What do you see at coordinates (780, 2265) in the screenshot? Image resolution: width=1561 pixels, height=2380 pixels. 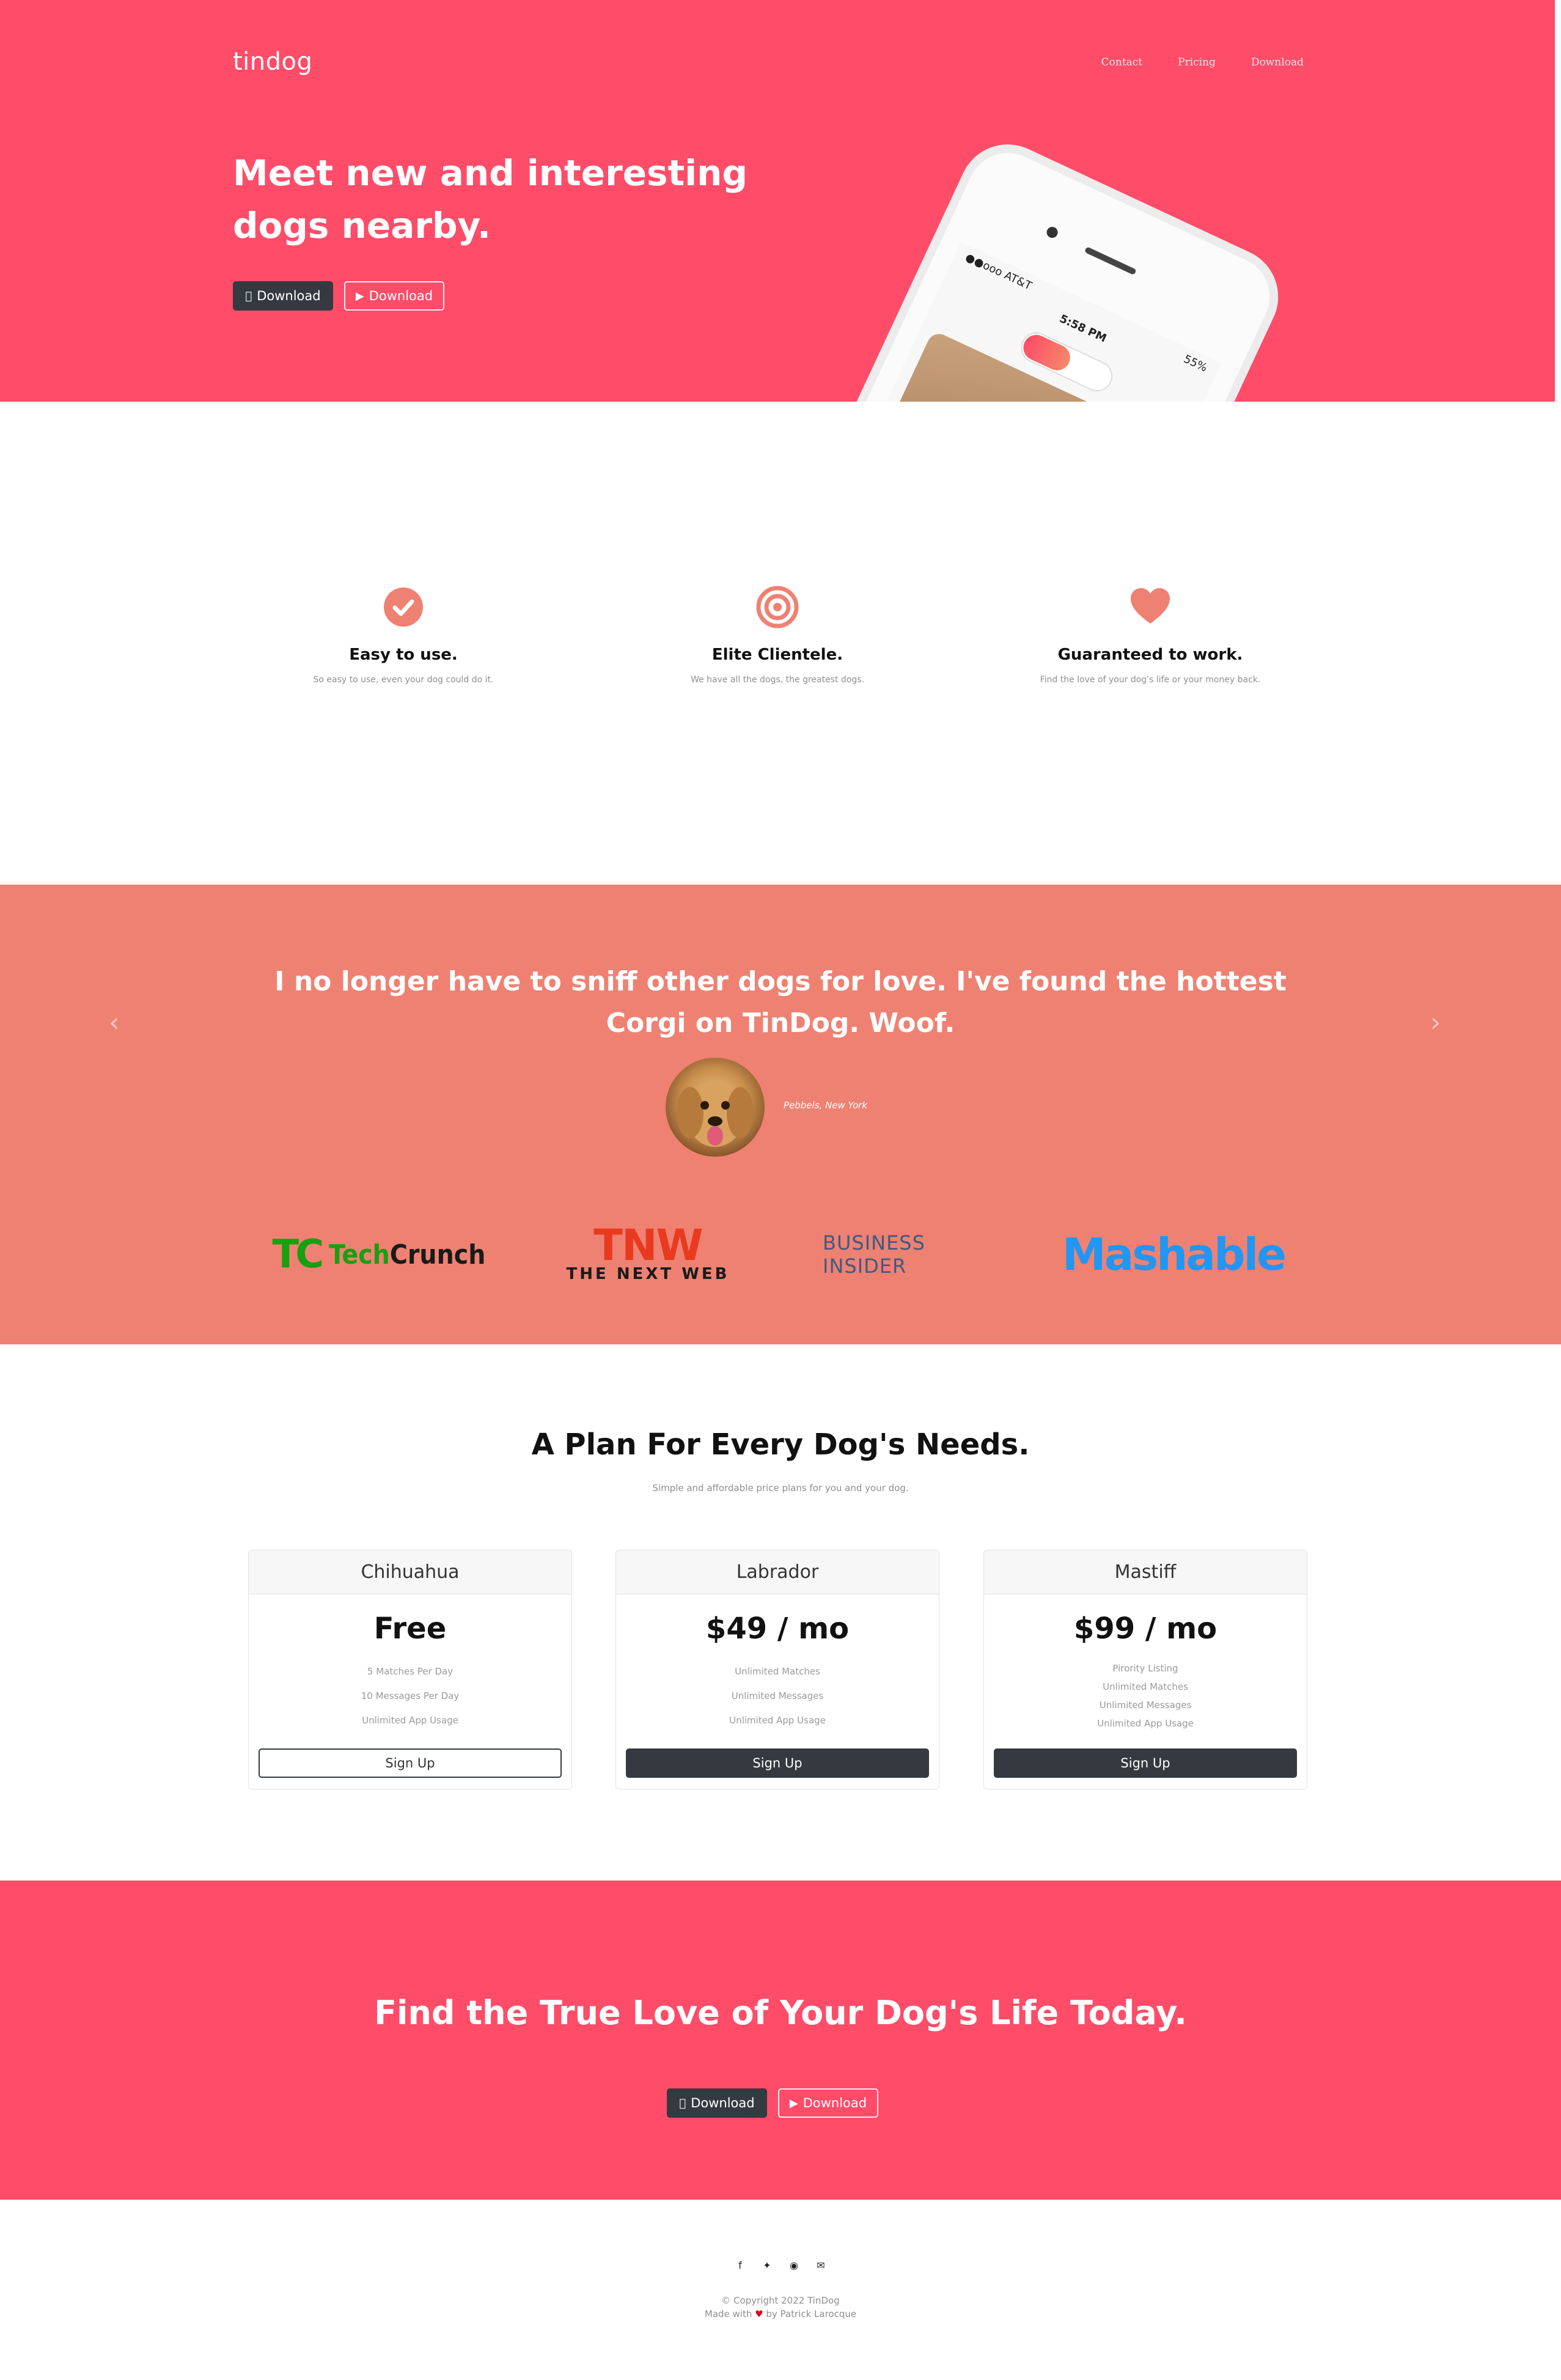 I see `social-links: f ✦ ◉ ✉` at bounding box center [780, 2265].